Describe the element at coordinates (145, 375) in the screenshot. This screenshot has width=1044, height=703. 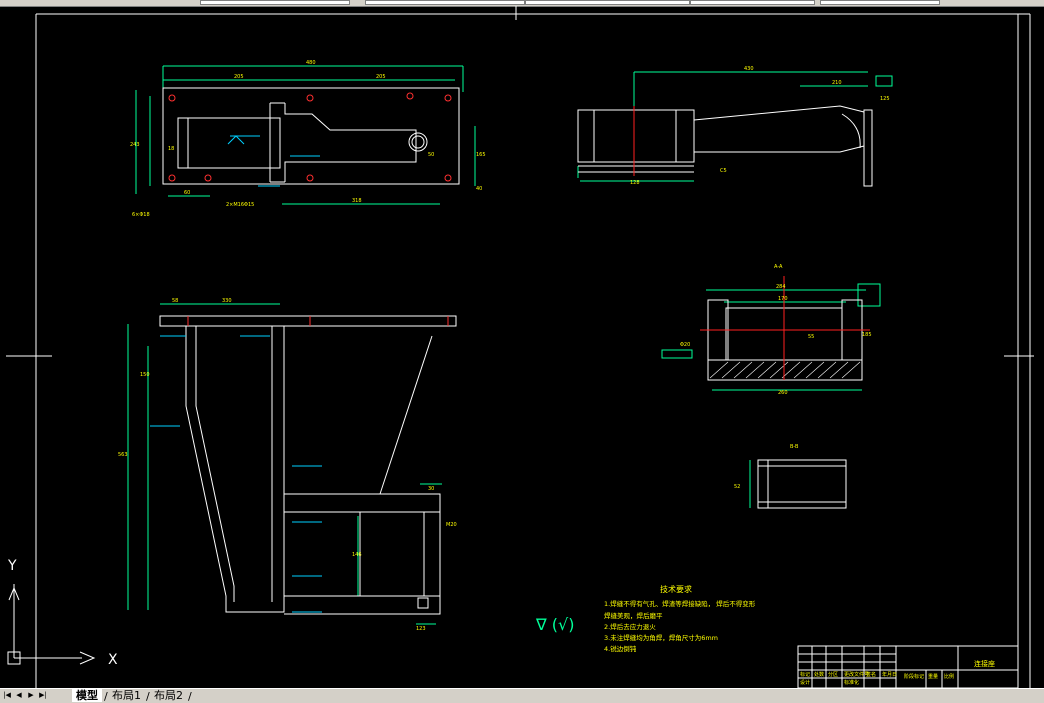
I see `svg-text: 150` at that location.